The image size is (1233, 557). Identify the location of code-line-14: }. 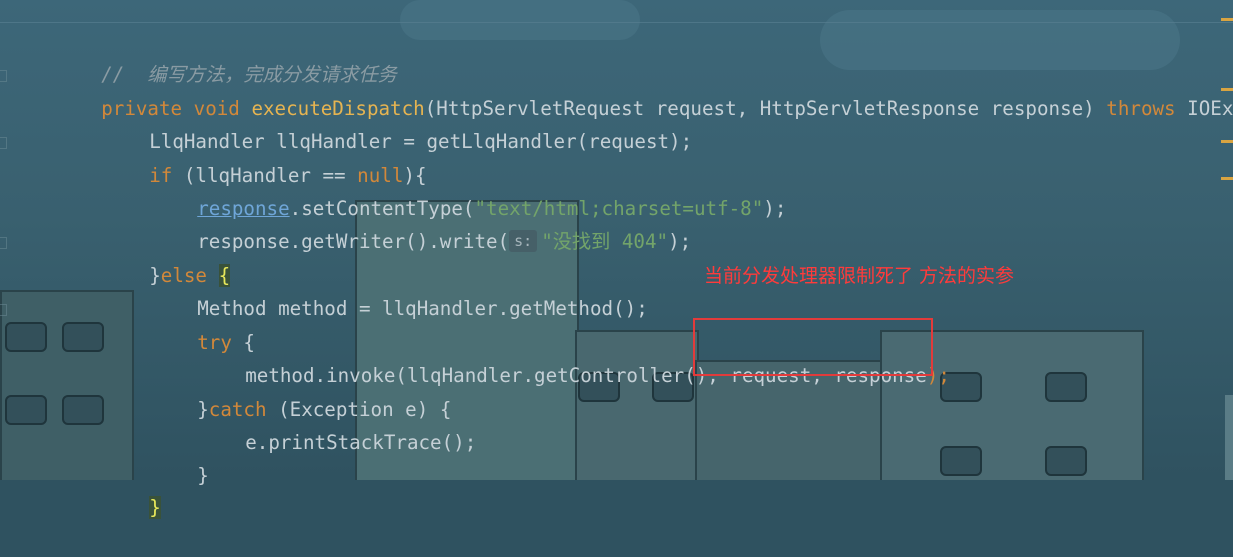
(132, 488).